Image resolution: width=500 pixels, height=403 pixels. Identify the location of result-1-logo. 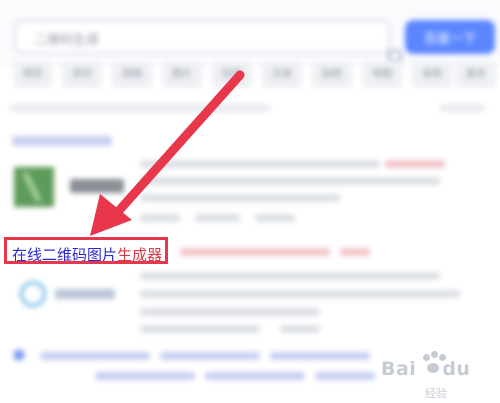
(34, 187).